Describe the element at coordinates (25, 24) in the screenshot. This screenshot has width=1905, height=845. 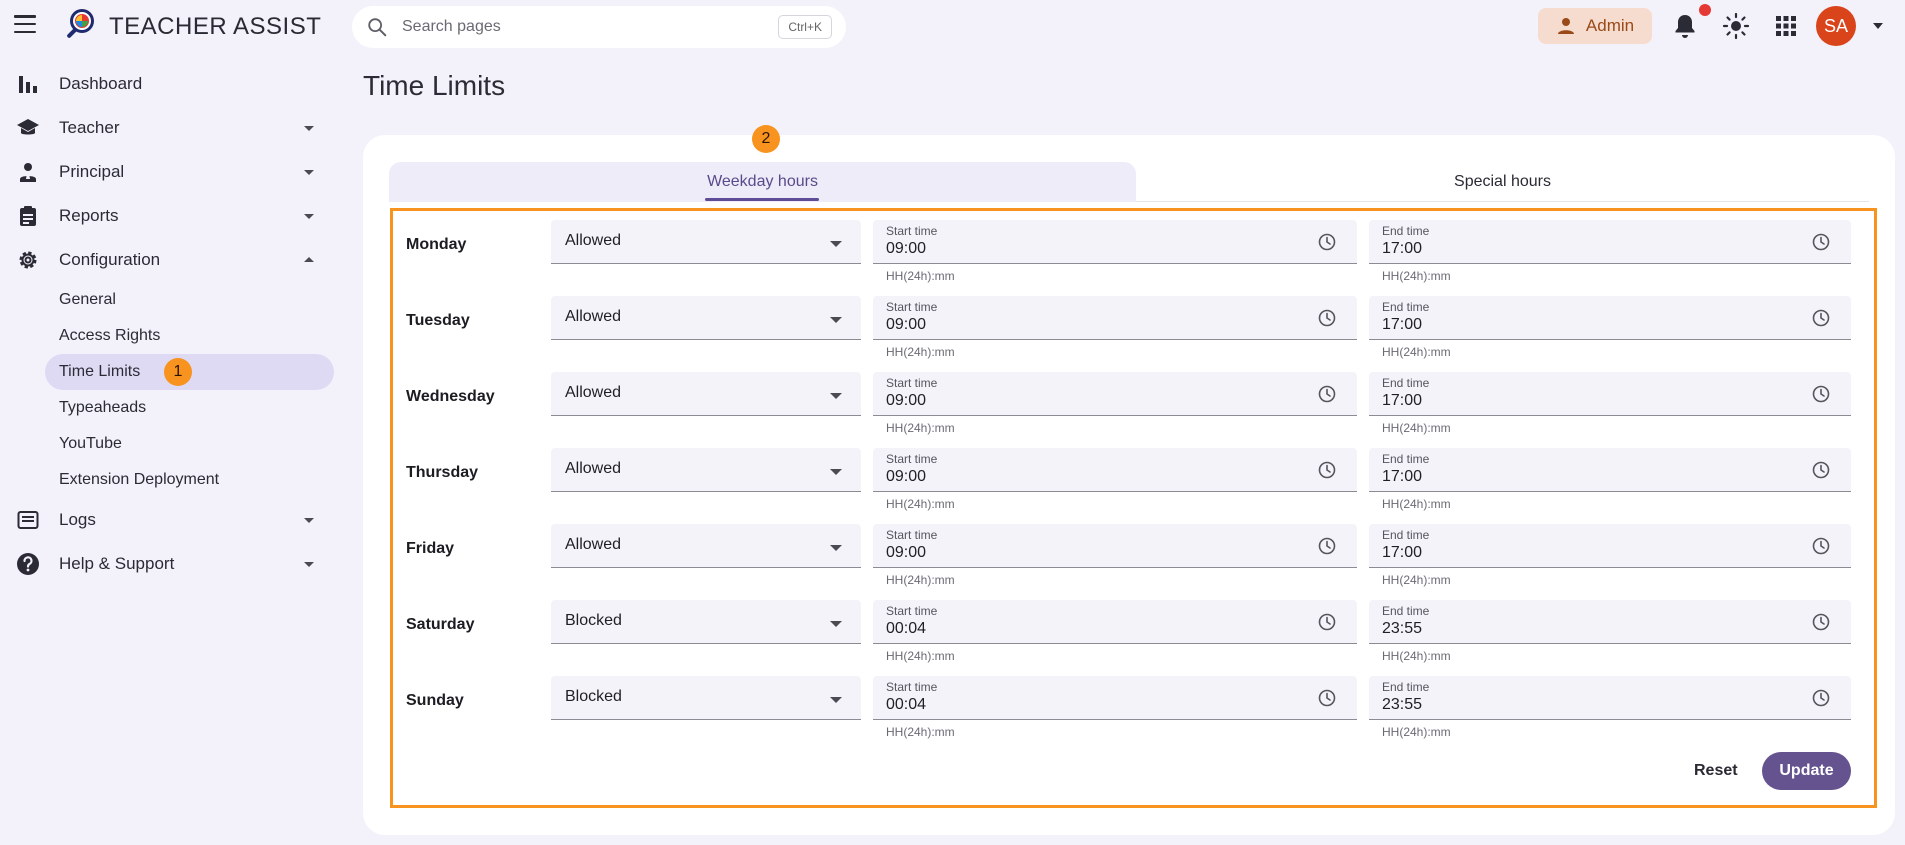
I see `menu-icon` at that location.